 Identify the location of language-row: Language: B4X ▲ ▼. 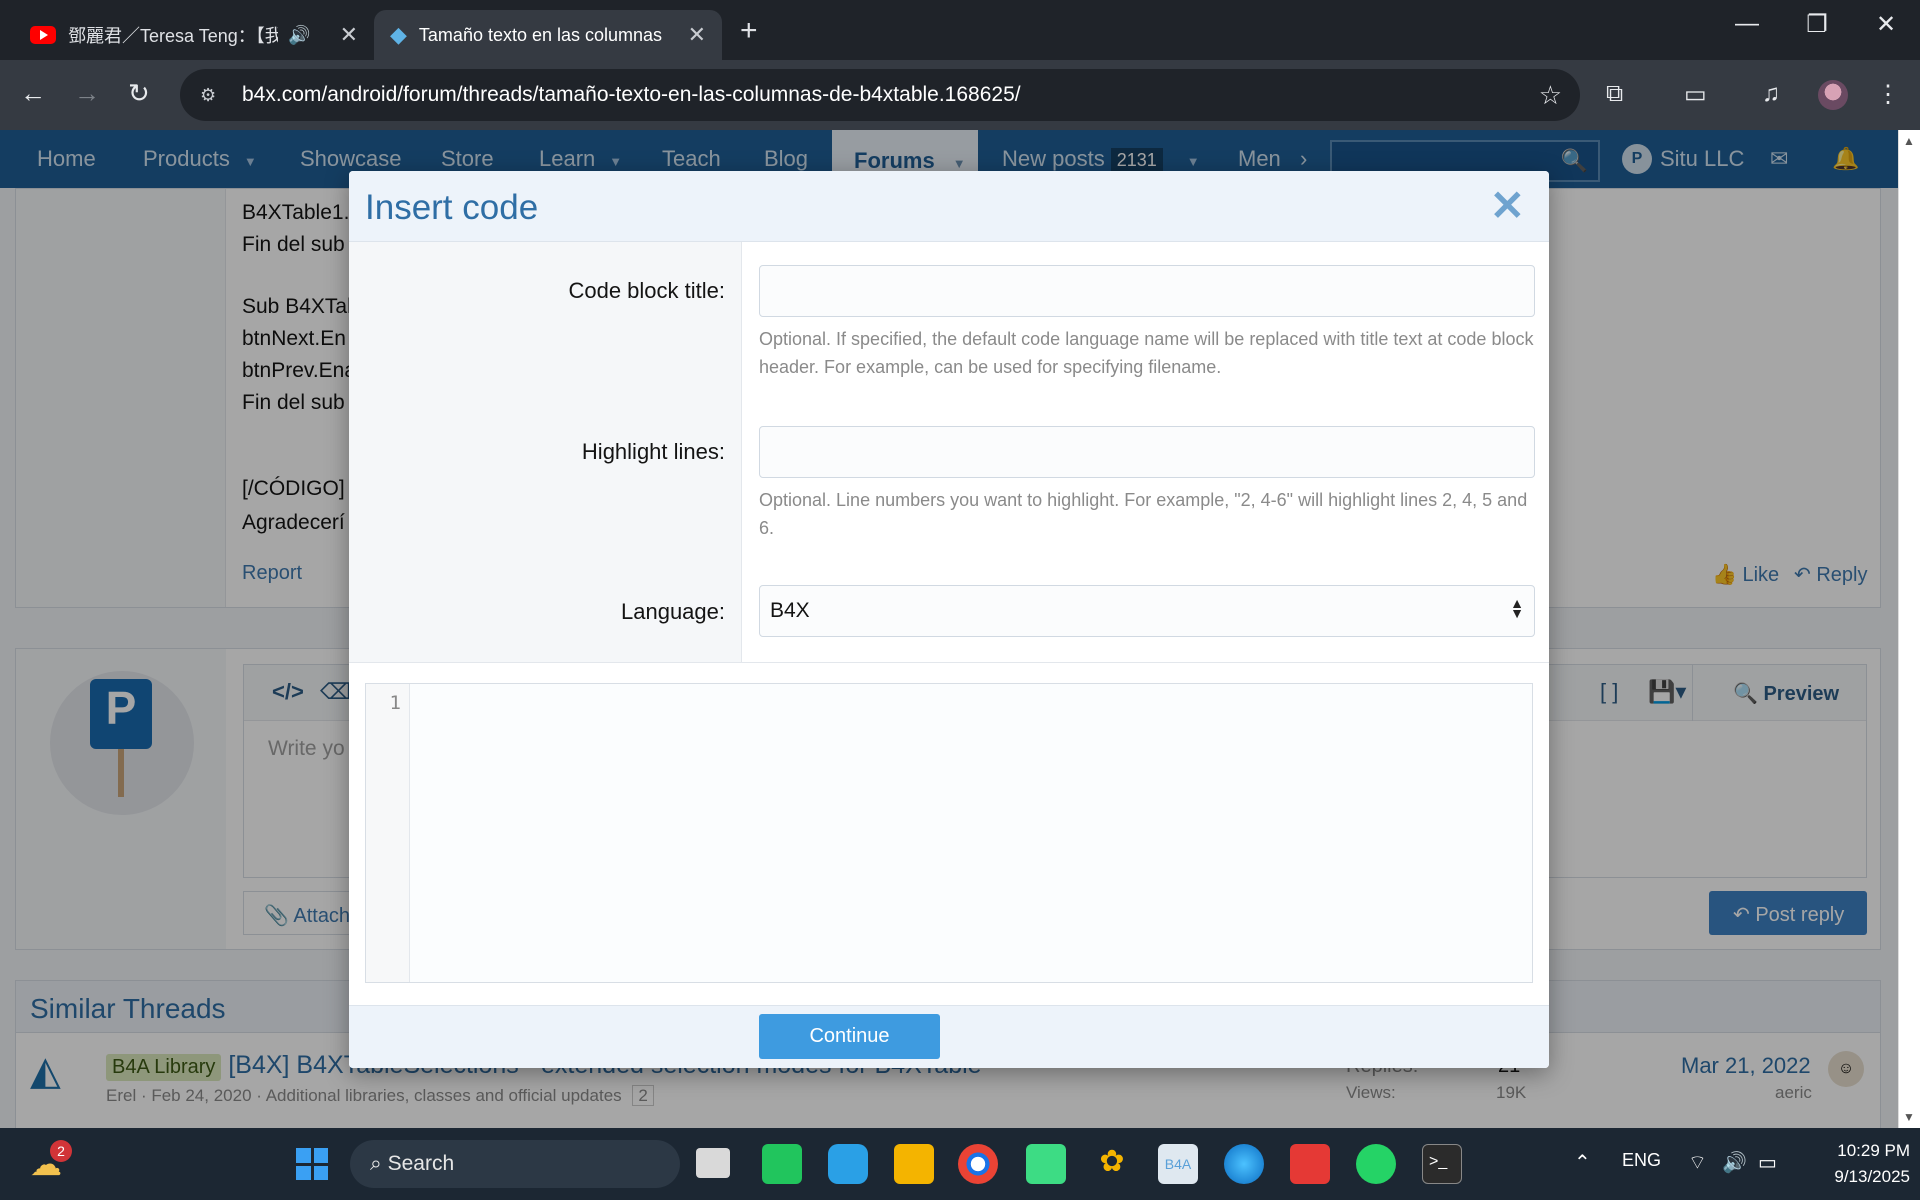
(949, 613).